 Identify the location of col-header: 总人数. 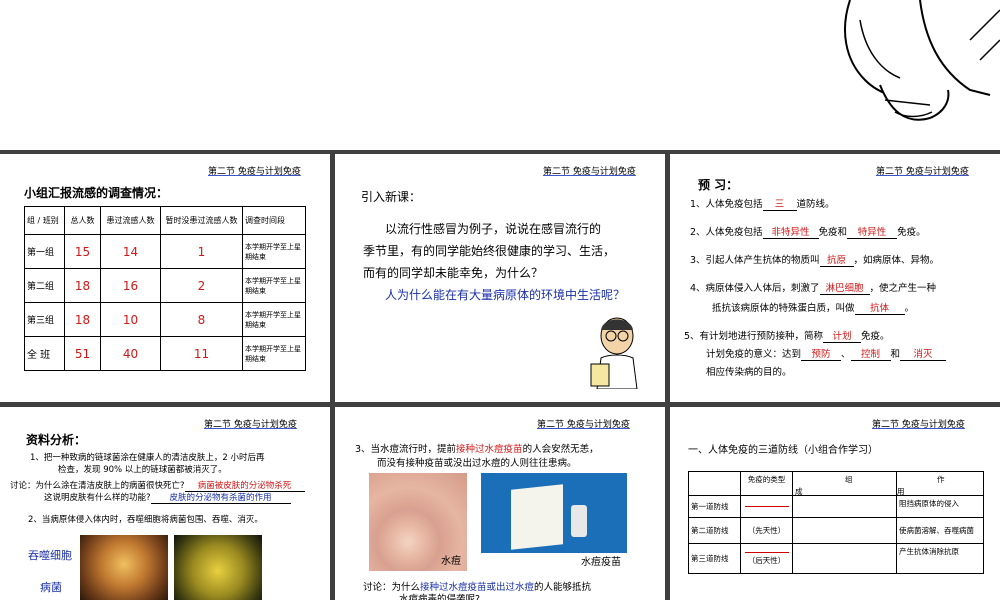
(82, 220).